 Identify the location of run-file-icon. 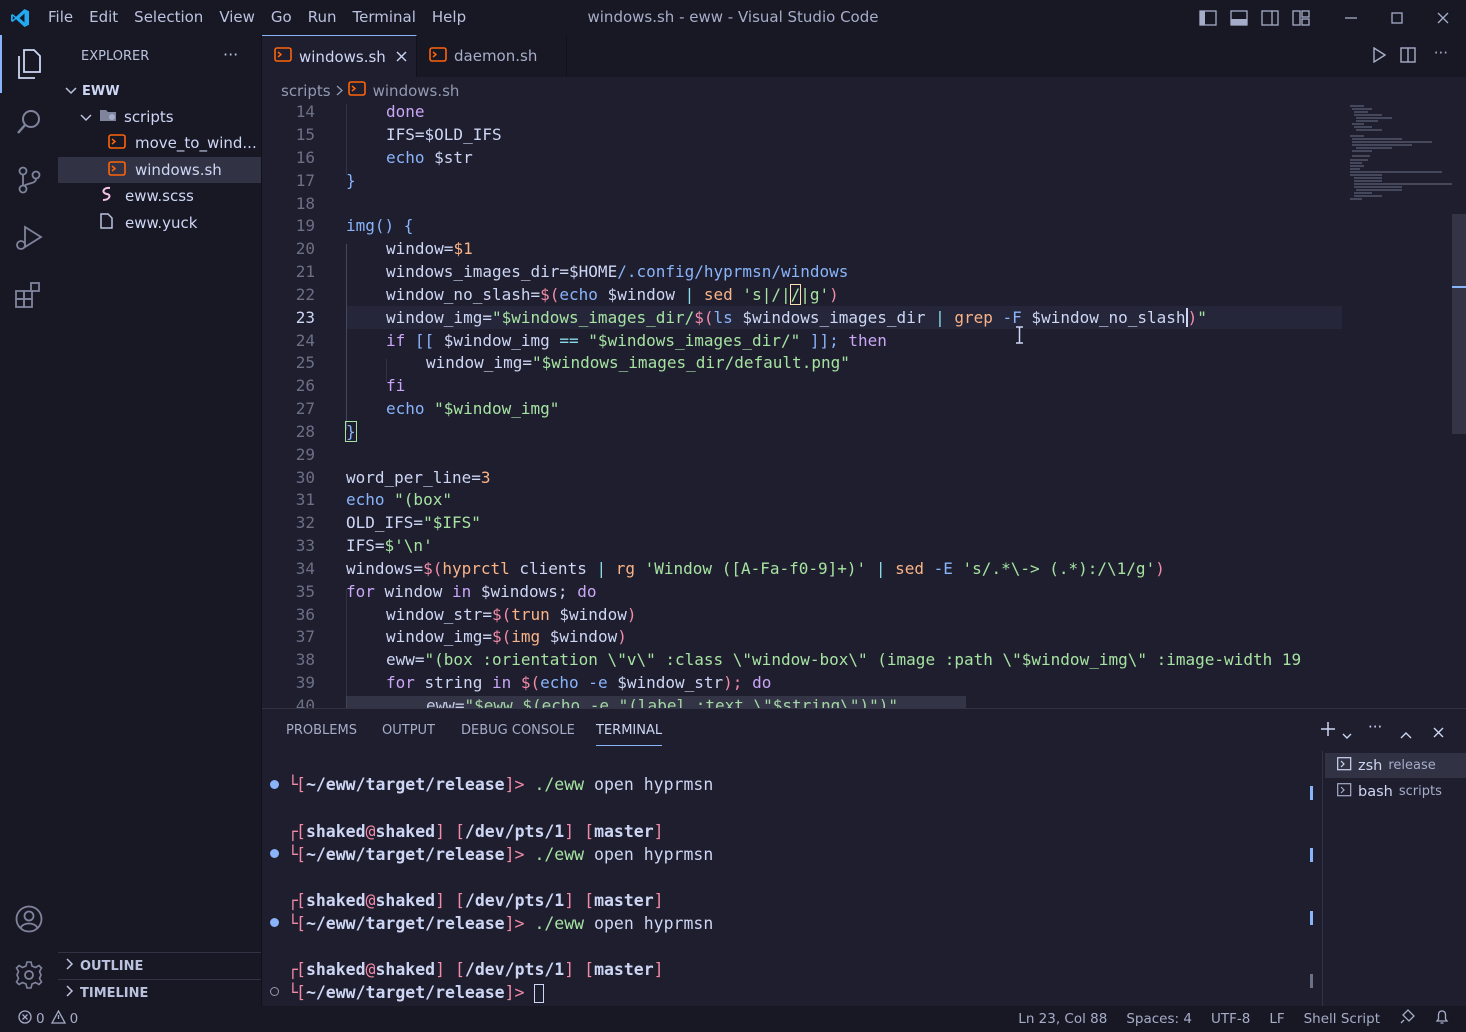
(1379, 56).